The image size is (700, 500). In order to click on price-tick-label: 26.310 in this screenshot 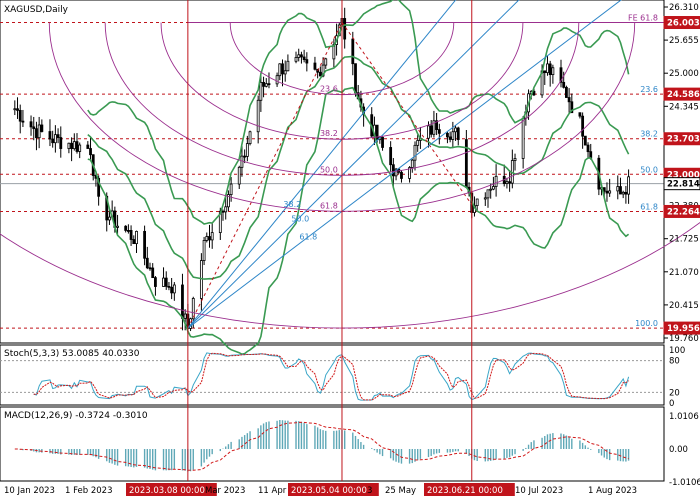, I will do `click(684, 8)`.